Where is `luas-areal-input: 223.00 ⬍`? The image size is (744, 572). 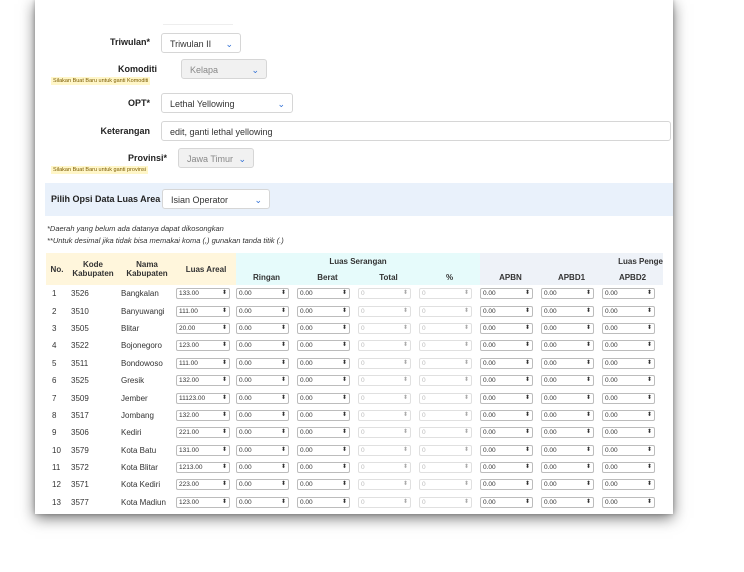 luas-areal-input: 223.00 ⬍ is located at coordinates (203, 485).